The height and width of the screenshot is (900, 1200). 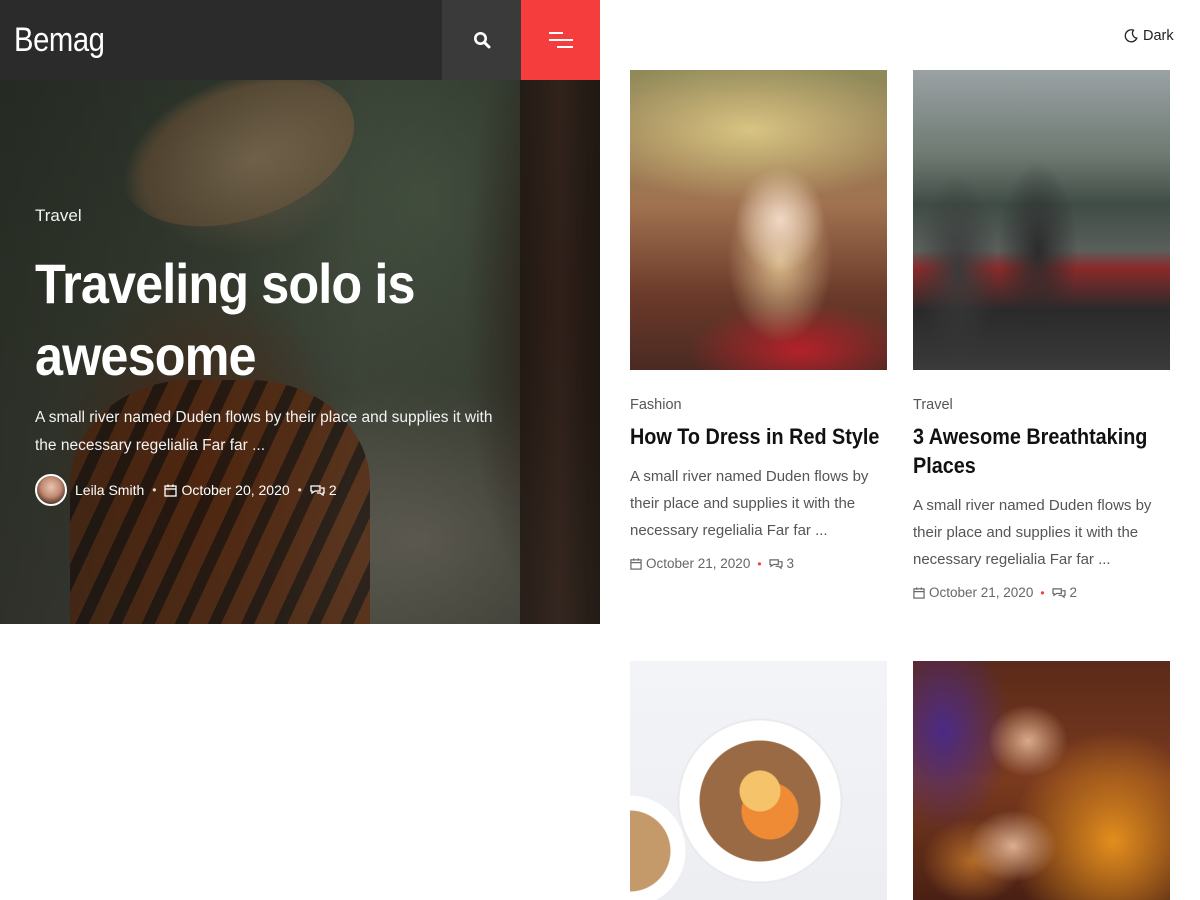 What do you see at coordinates (295, 216) in the screenshot?
I see `hero-category: Travel` at bounding box center [295, 216].